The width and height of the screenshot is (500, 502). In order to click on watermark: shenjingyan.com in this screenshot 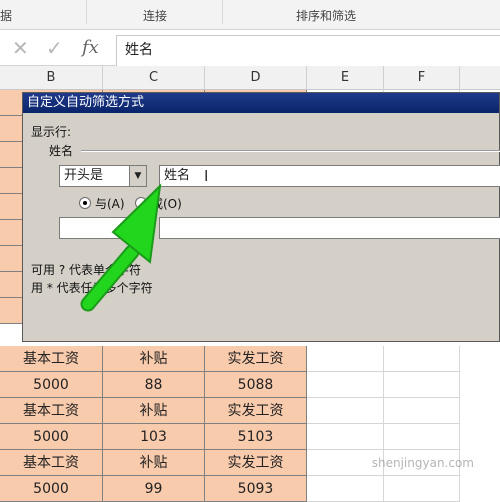, I will do `click(422, 463)`.